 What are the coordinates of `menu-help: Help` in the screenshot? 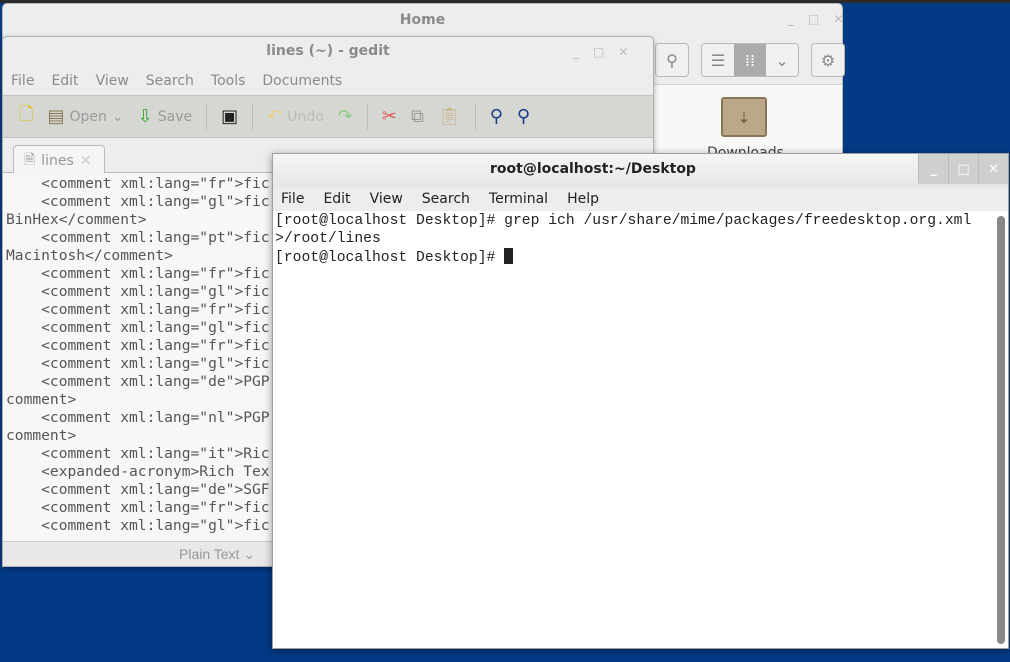 It's located at (583, 199).